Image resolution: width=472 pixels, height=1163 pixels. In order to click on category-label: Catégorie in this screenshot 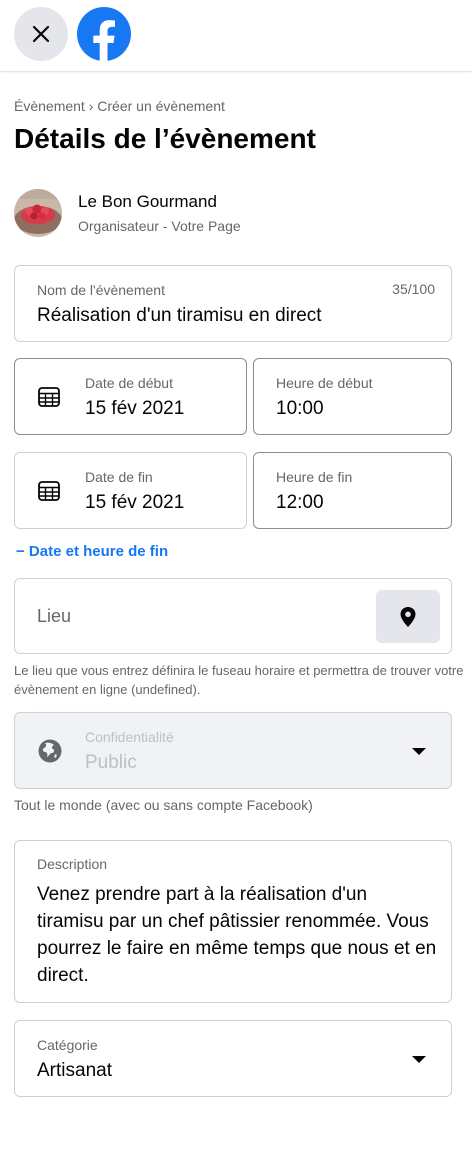, I will do `click(67, 1045)`.